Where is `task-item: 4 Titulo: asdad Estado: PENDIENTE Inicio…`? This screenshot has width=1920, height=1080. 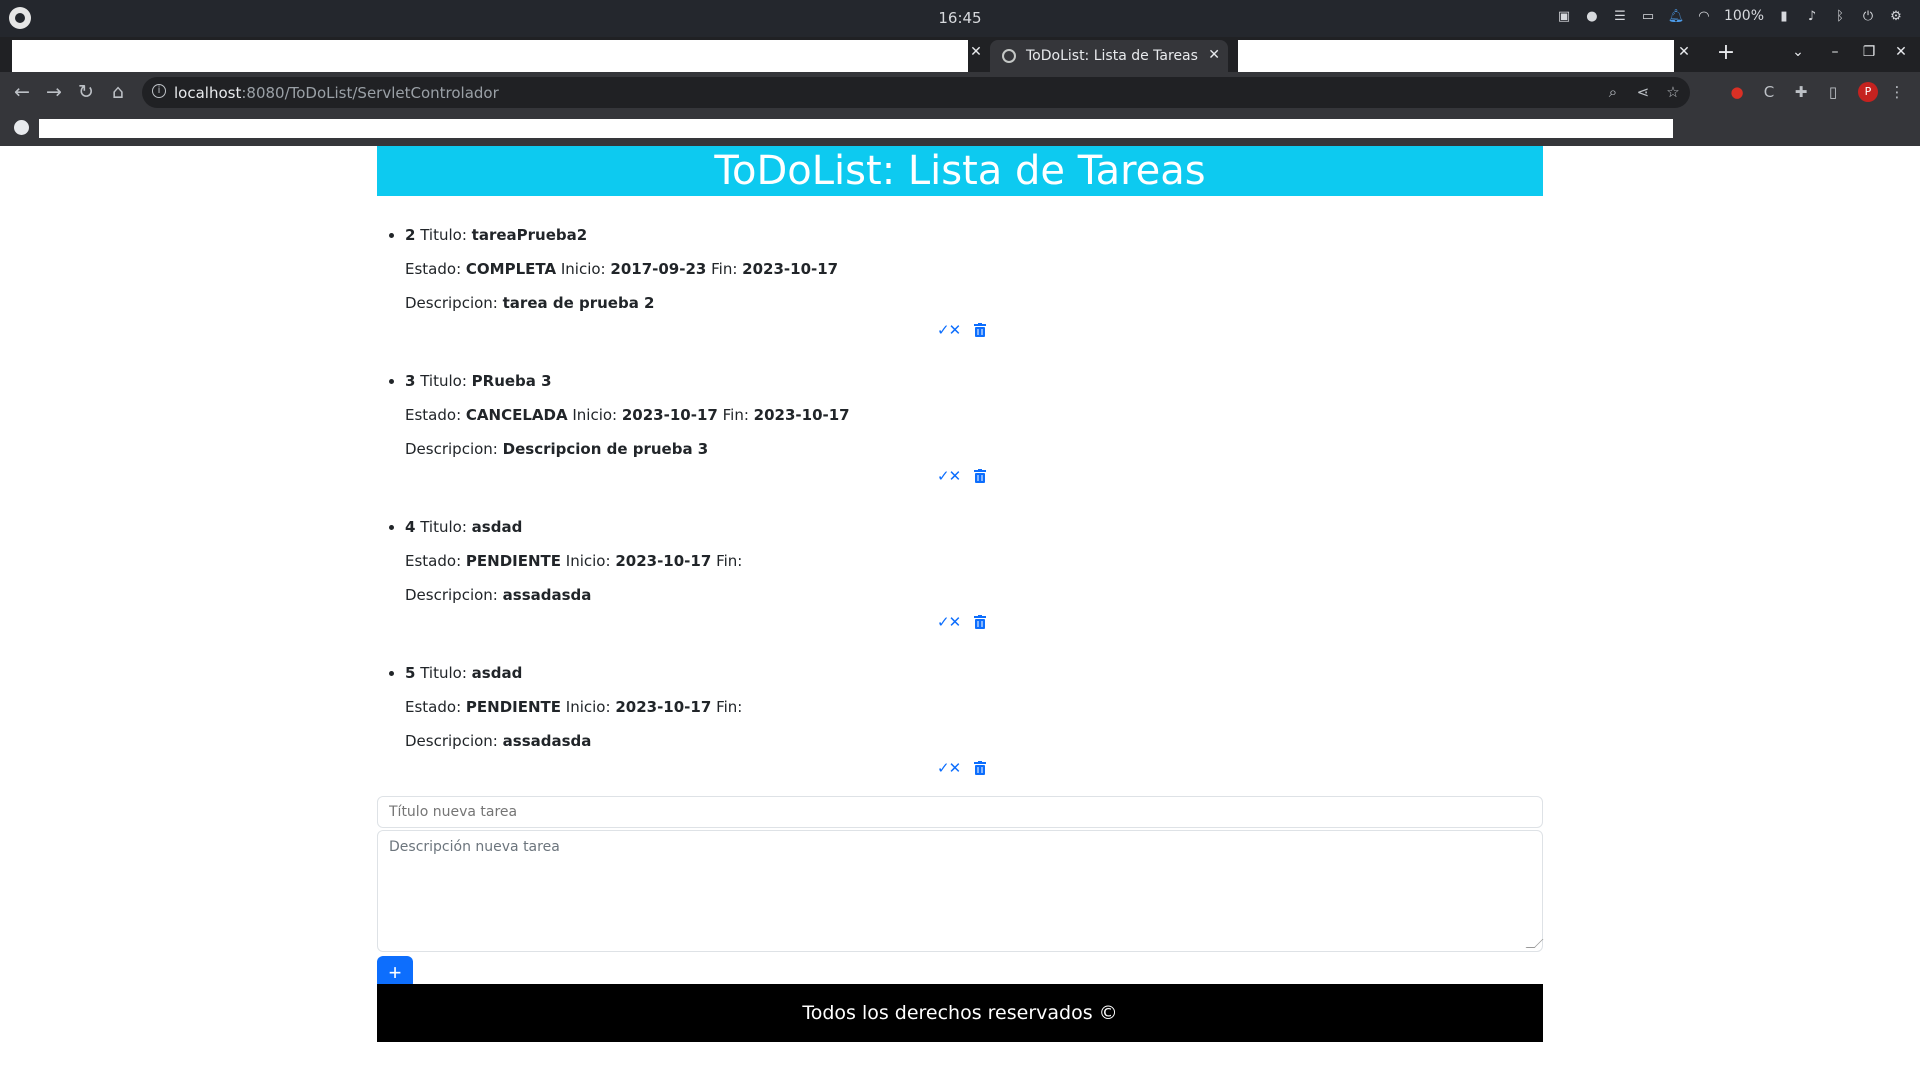 task-item: 4 Titulo: asdad Estado: PENDIENTE Inicio… is located at coordinates (960, 583).